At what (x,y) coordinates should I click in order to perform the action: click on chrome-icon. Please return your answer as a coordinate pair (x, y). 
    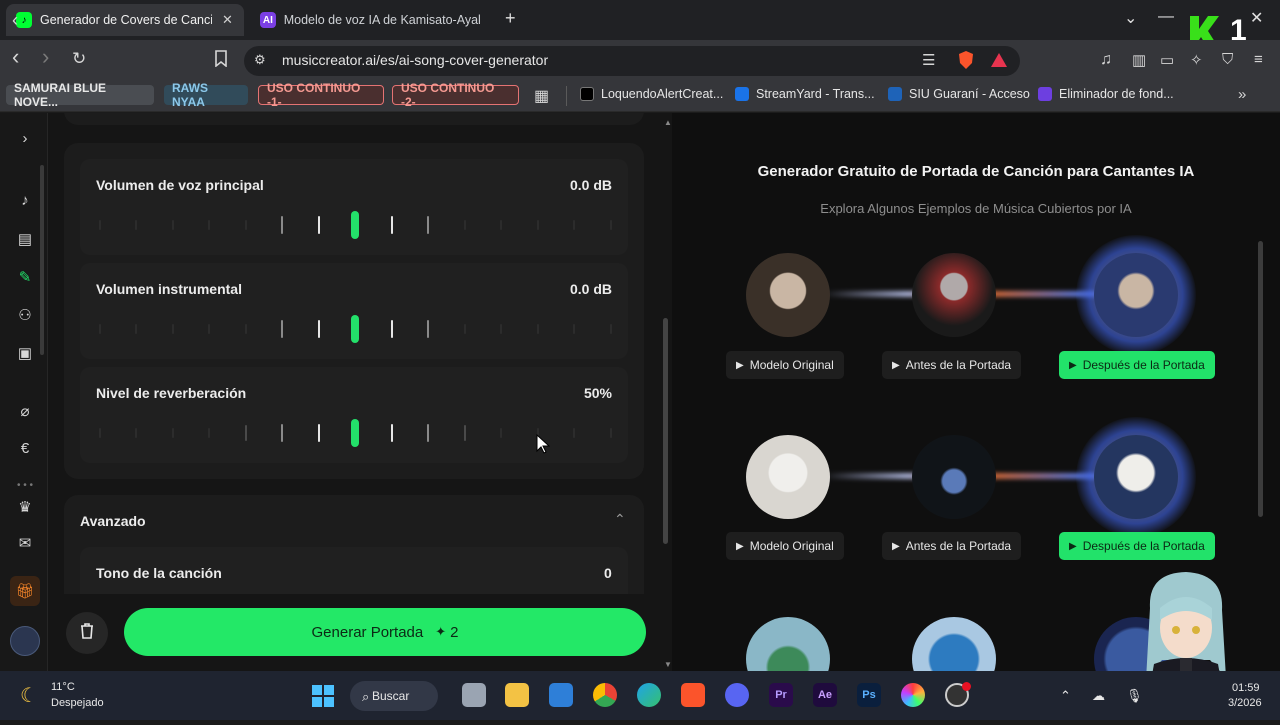
    Looking at the image, I should click on (605, 695).